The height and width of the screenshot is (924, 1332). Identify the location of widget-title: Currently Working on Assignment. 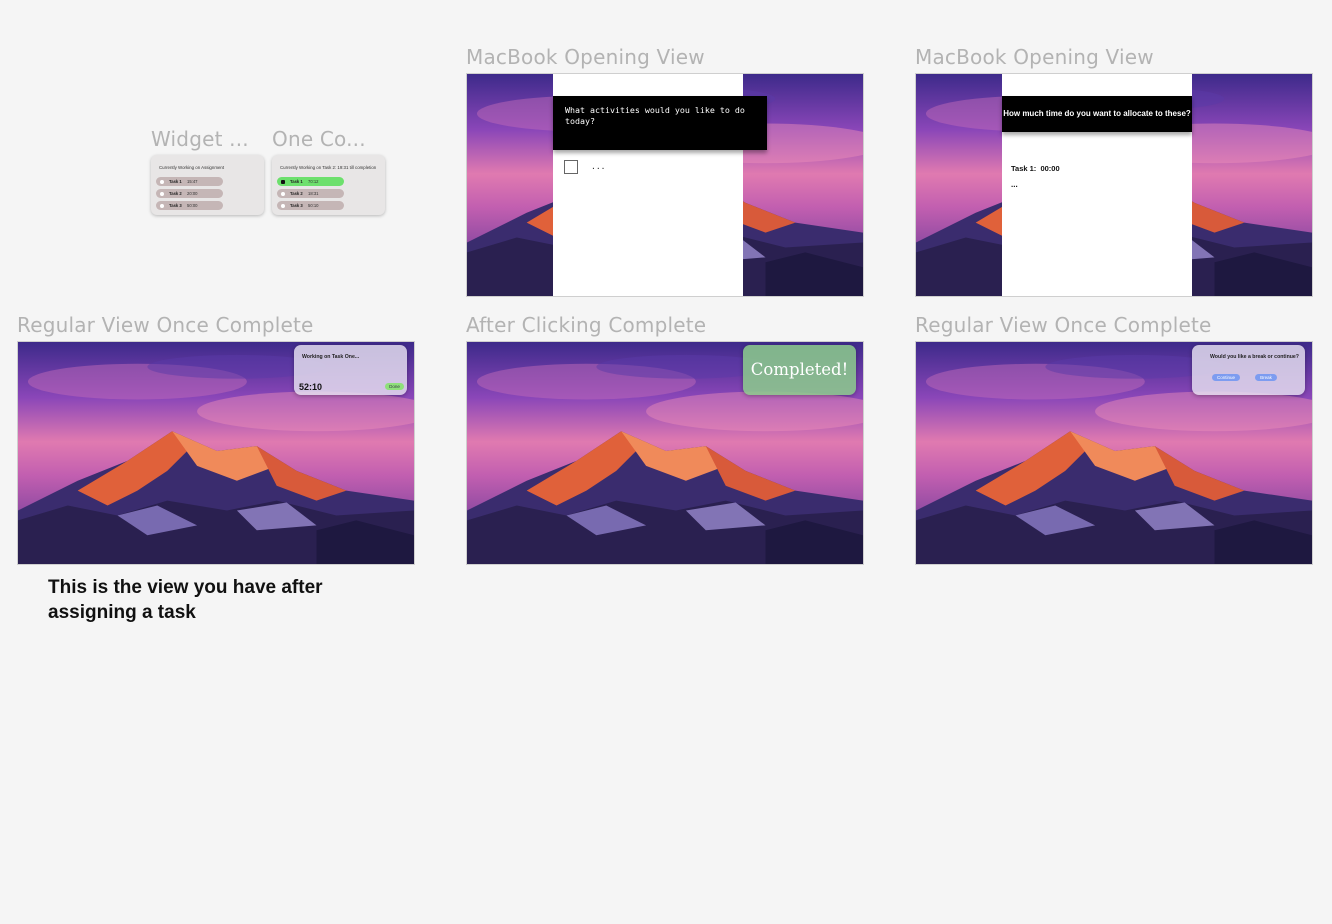
(192, 167).